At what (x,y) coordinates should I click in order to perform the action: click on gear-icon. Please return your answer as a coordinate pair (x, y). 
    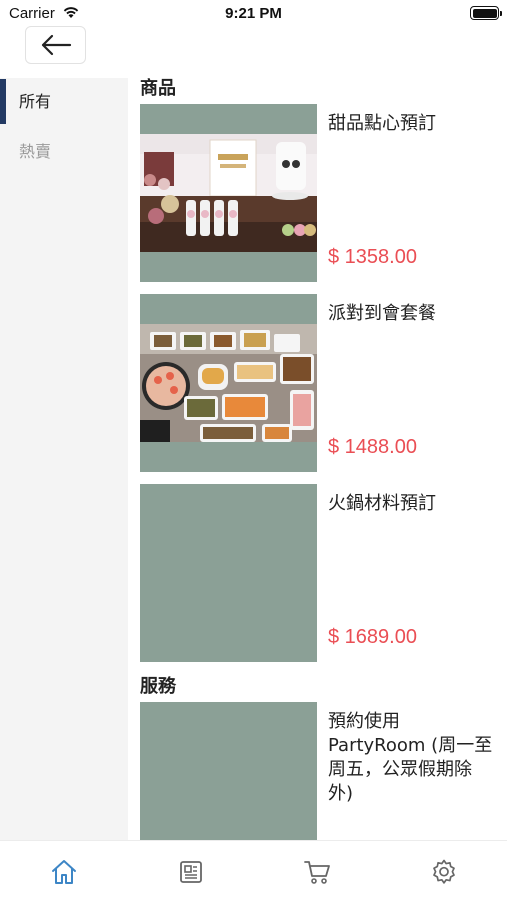
    Looking at the image, I should click on (444, 871).